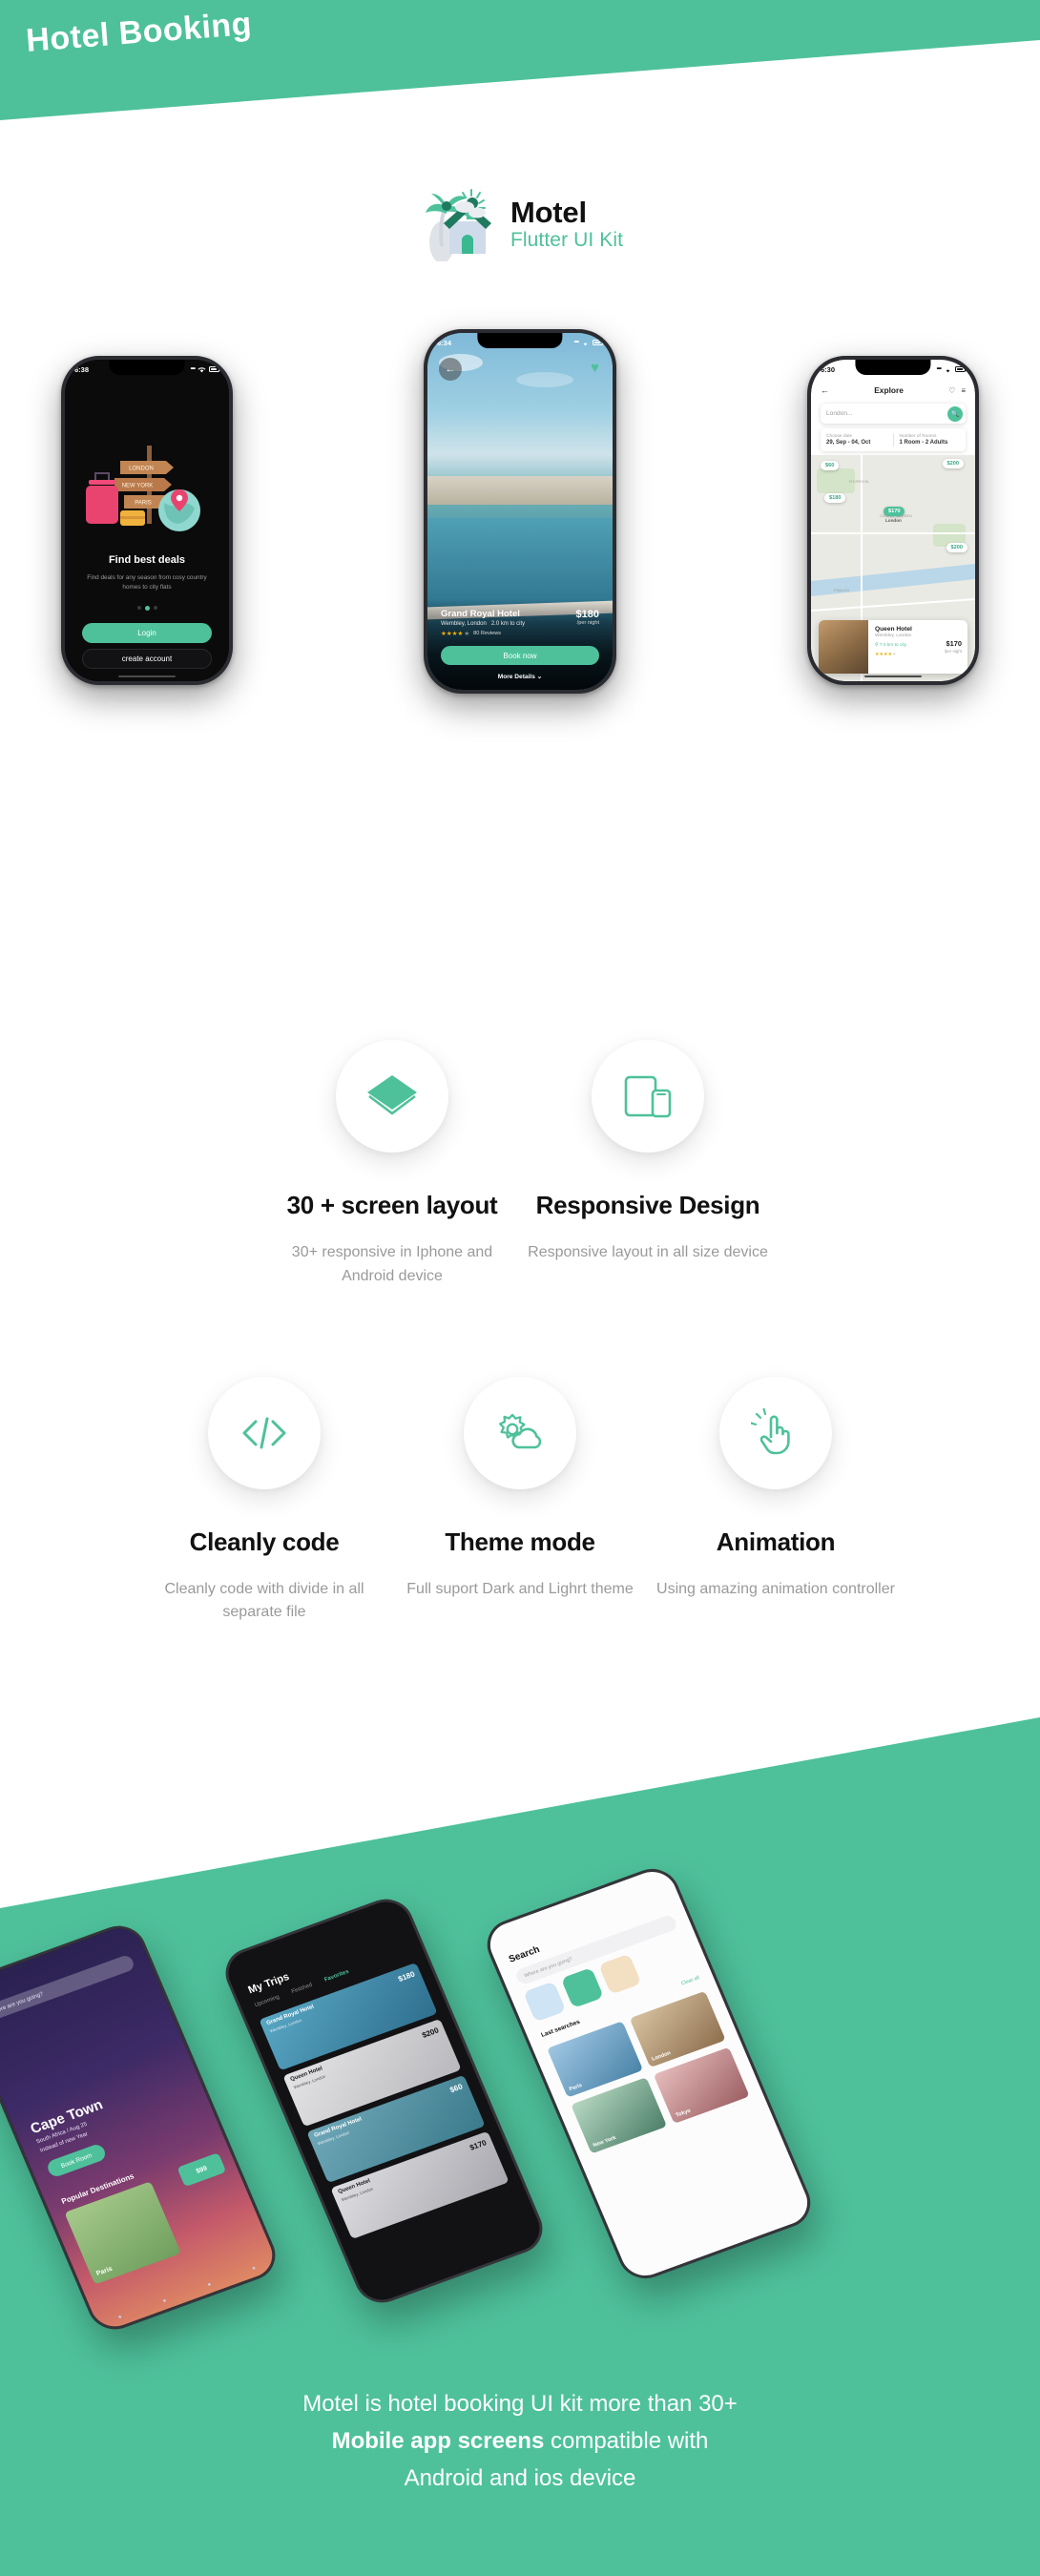 This screenshot has width=1040, height=2576. I want to click on result-hotel-name: Queen Hotel, so click(894, 629).